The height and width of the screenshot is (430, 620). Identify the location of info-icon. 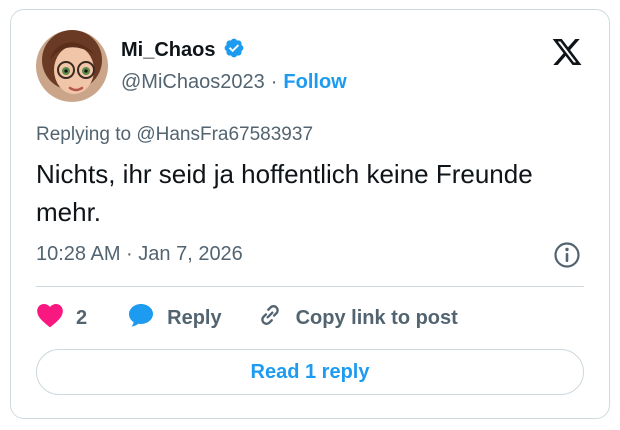
(567, 255).